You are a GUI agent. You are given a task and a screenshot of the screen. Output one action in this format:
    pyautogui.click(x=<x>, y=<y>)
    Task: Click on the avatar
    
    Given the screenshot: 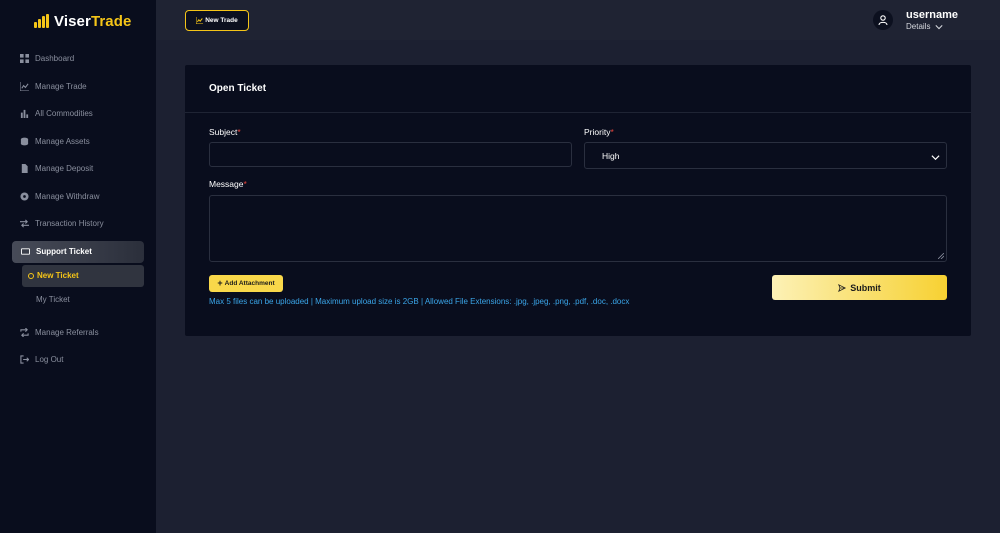 What is the action you would take?
    pyautogui.click(x=883, y=20)
    